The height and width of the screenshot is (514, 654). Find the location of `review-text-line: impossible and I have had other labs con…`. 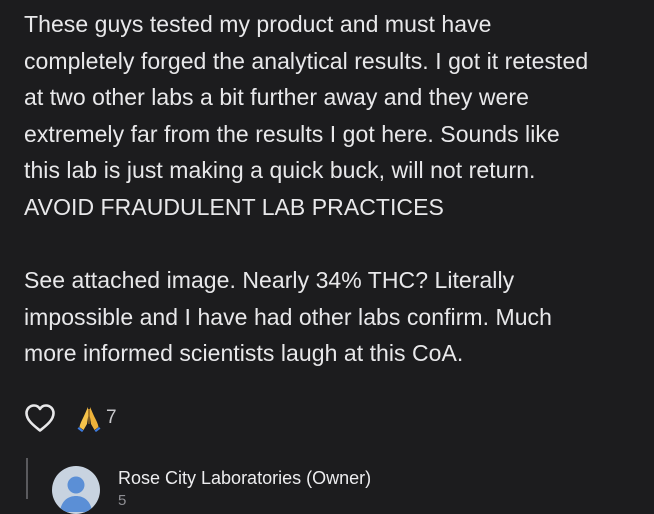

review-text-line: impossible and I have had other labs con… is located at coordinates (288, 316).